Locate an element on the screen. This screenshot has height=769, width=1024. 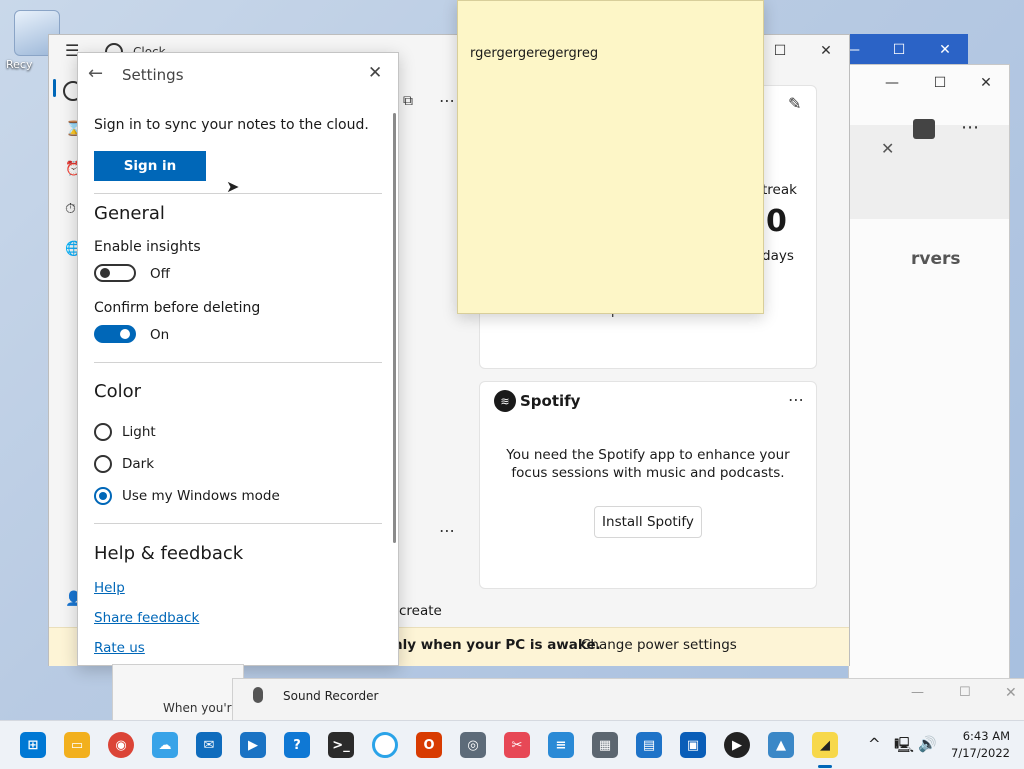
color-dark-radio is located at coordinates (103, 464).